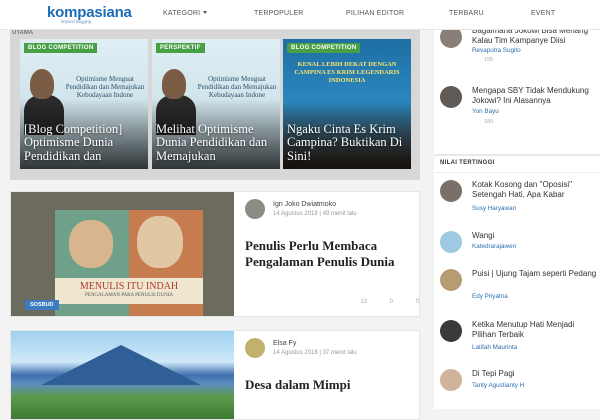  What do you see at coordinates (129, 286) in the screenshot?
I see `book-title-text: MENULIS ITU INDAH` at bounding box center [129, 286].